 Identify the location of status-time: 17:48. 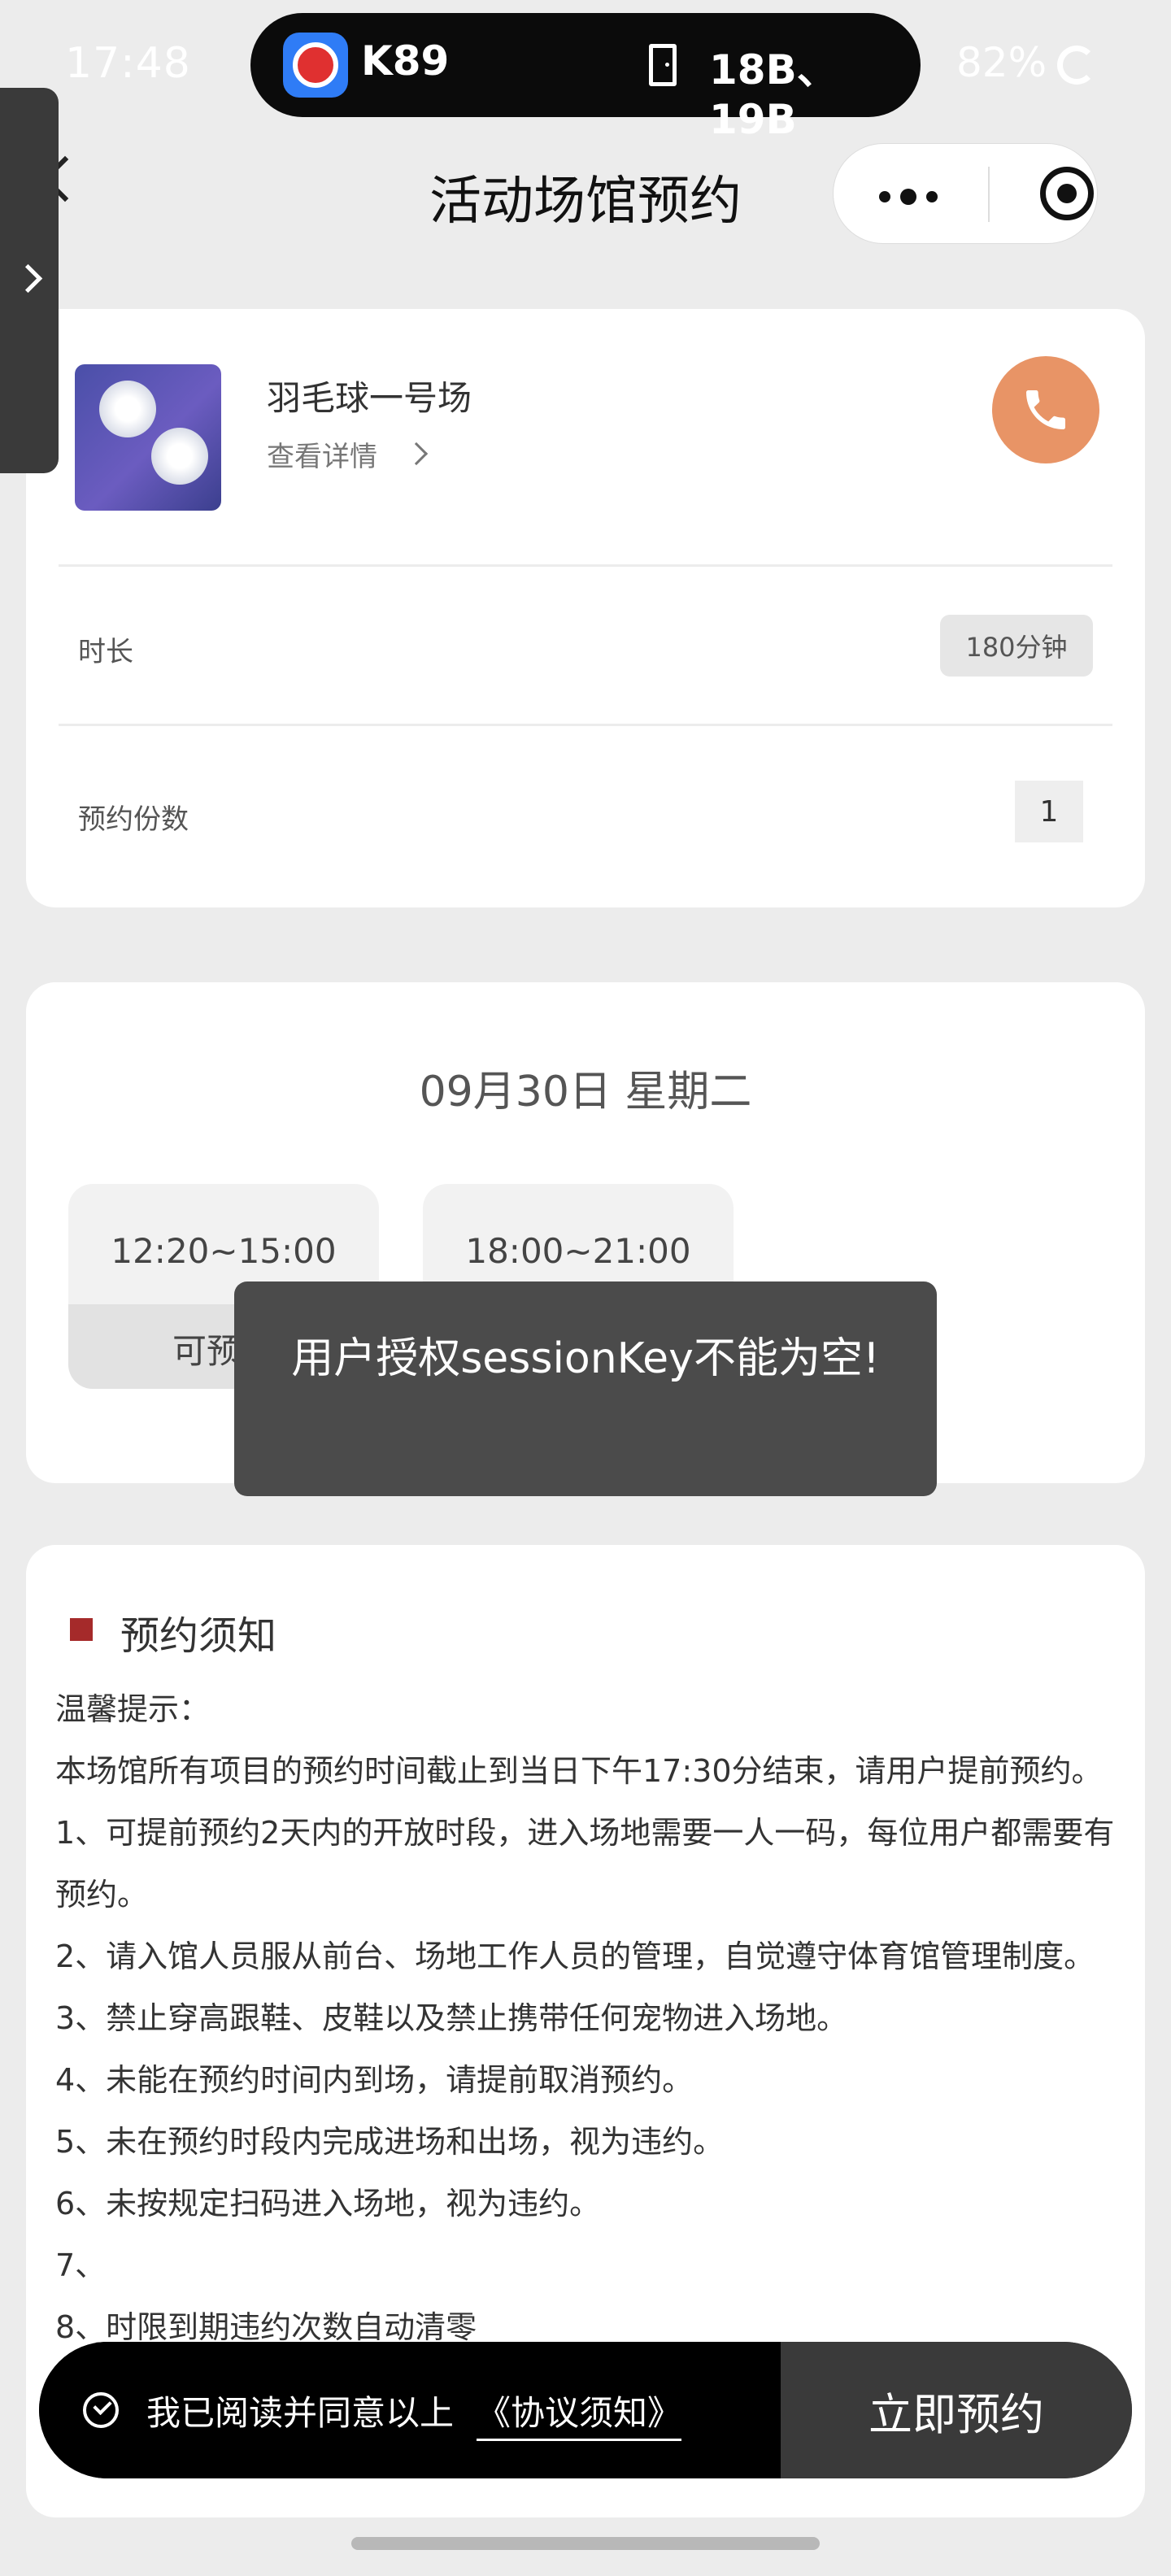
(128, 64).